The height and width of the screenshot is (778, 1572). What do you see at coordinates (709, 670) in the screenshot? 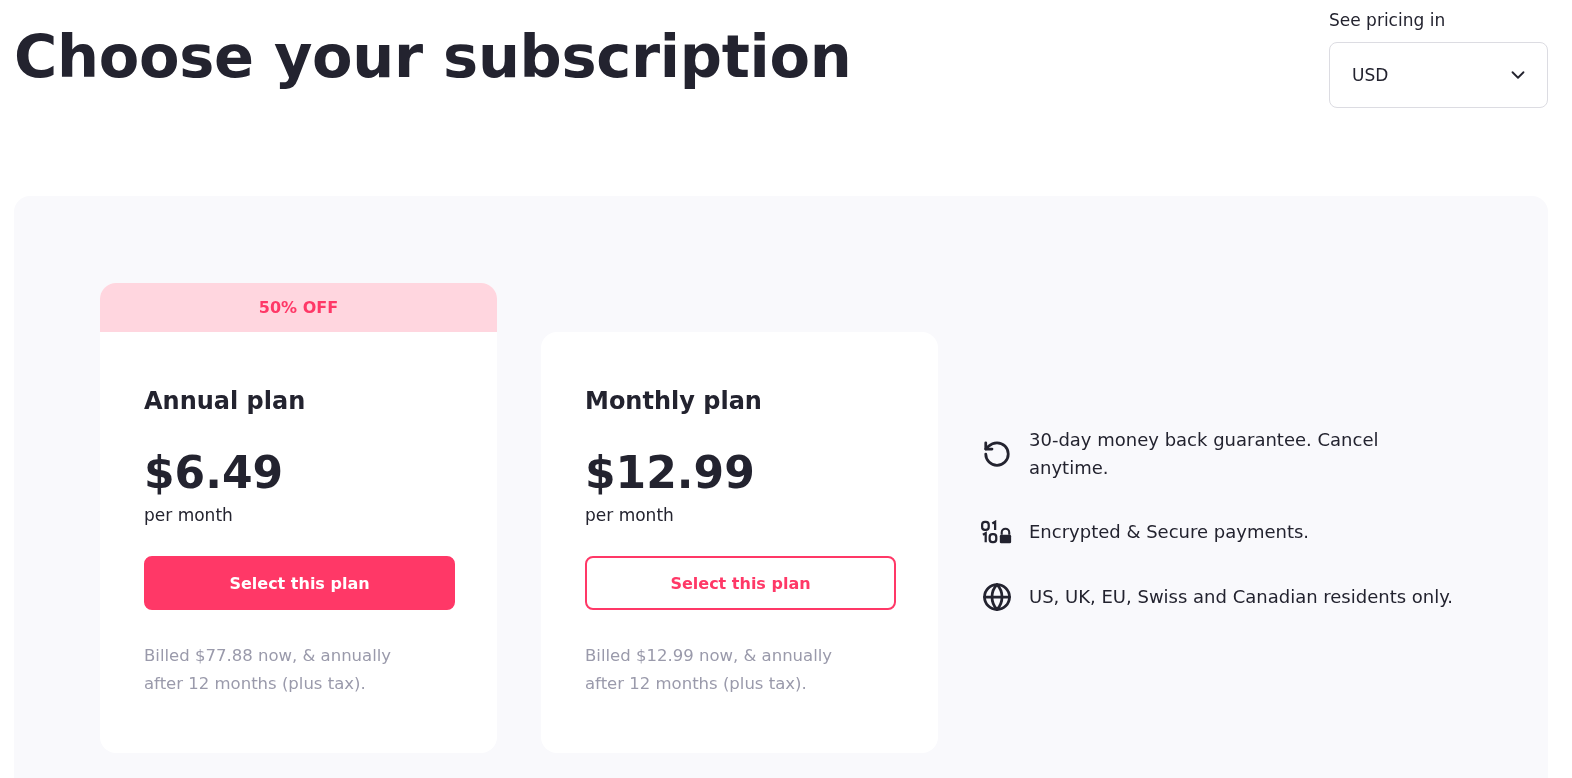
I see `billing-note: Billed $12.99 now, & annually after 12 months (plus tax).` at bounding box center [709, 670].